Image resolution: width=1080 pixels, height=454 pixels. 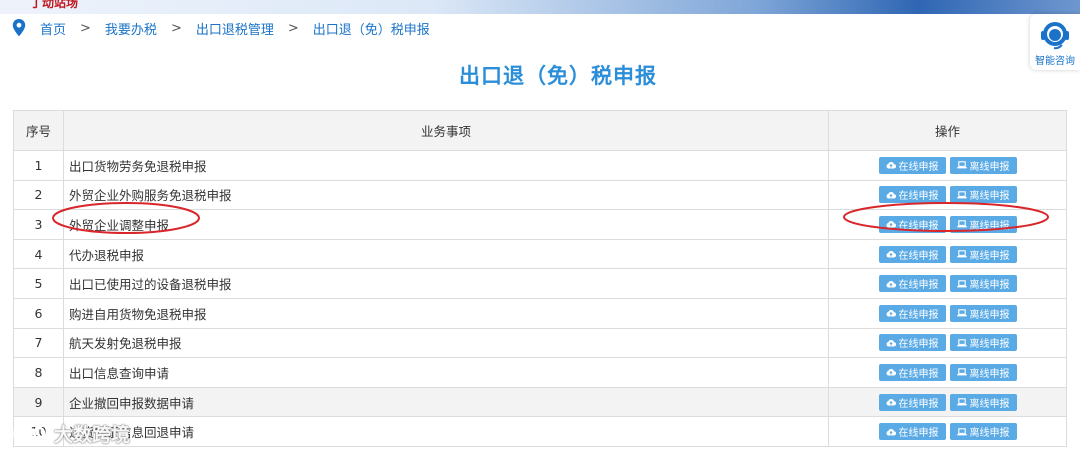 What do you see at coordinates (38, 283) in the screenshot?
I see `row-index: 5` at bounding box center [38, 283].